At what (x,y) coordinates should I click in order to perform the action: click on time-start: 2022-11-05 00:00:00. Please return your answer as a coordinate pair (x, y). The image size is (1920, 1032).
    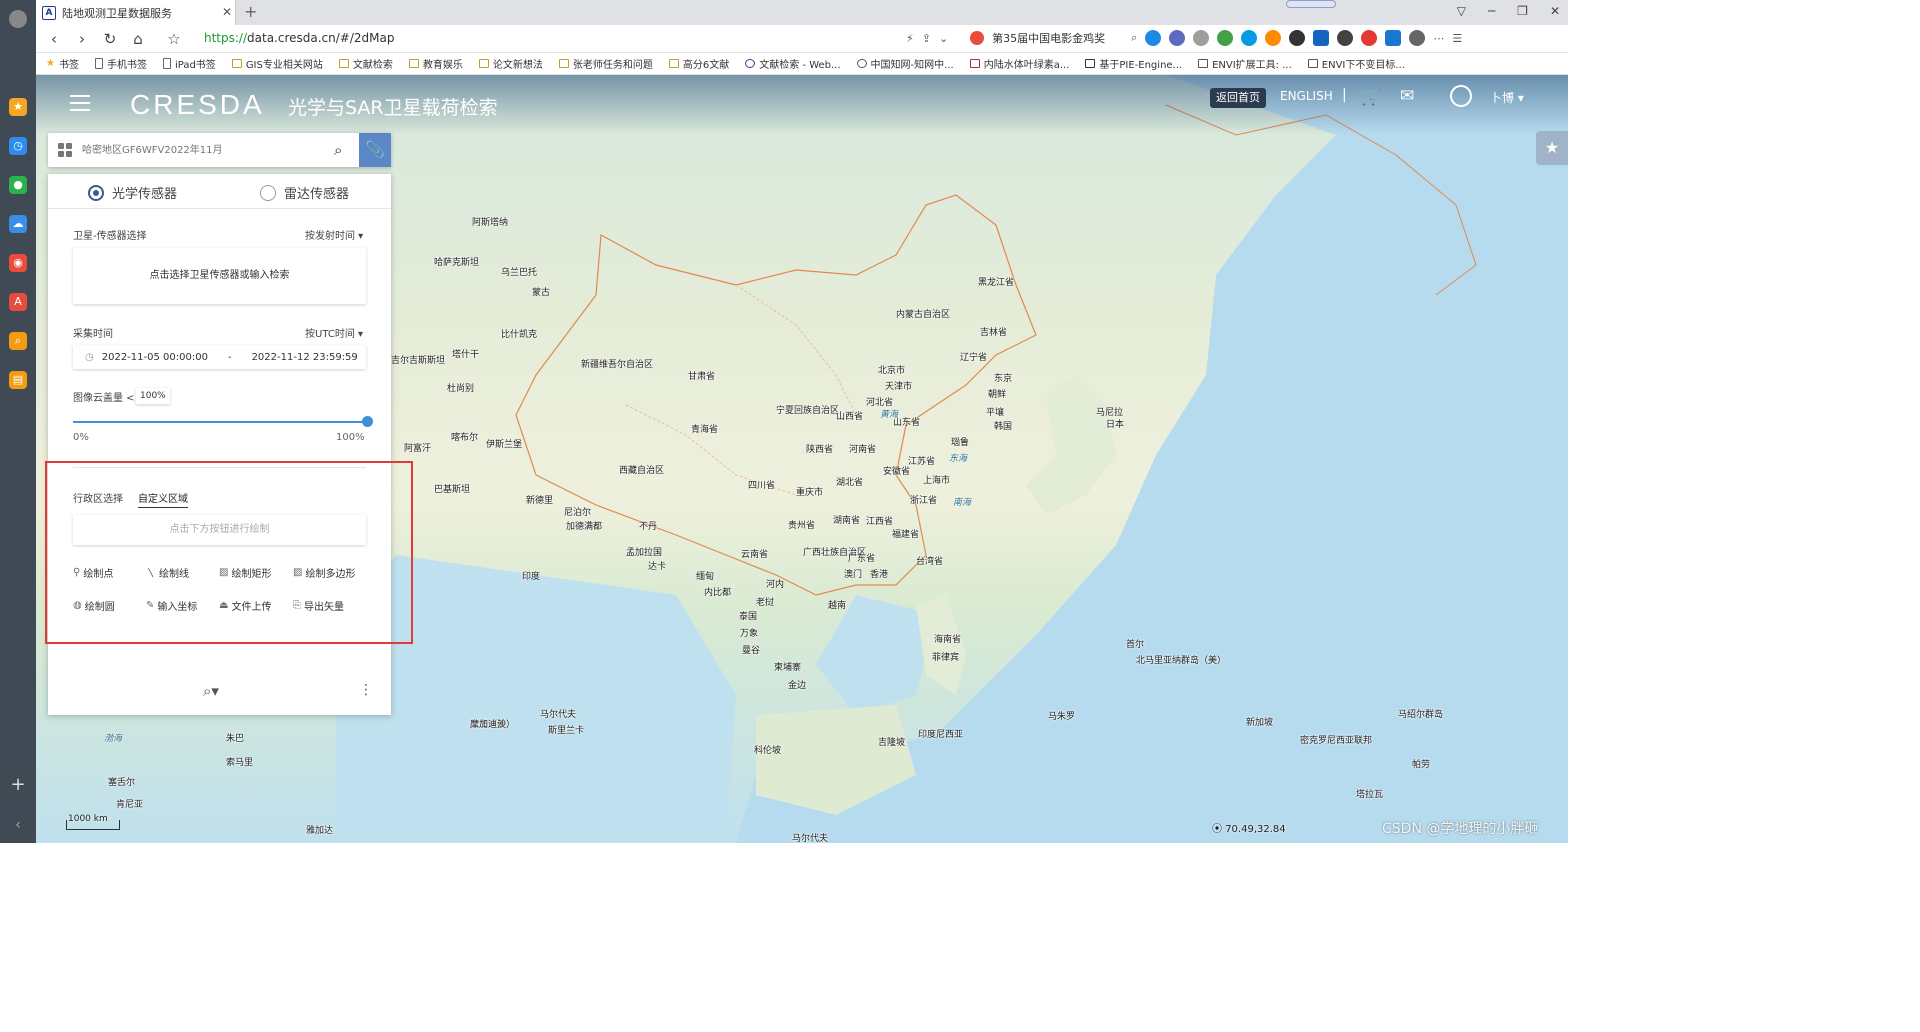
    Looking at the image, I should click on (155, 357).